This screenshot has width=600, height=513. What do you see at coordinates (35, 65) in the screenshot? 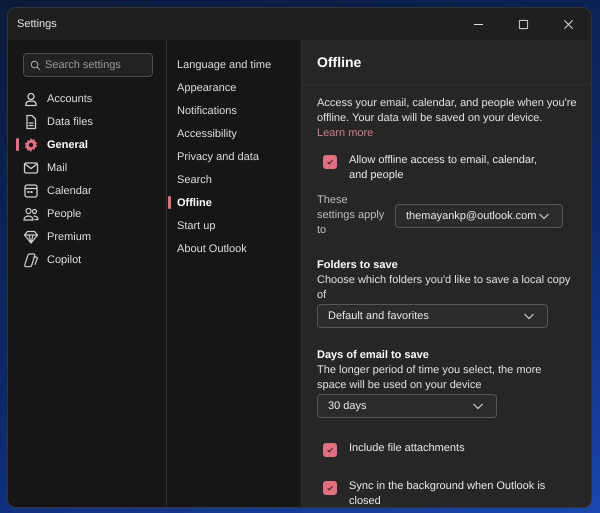
I see `search-icon` at bounding box center [35, 65].